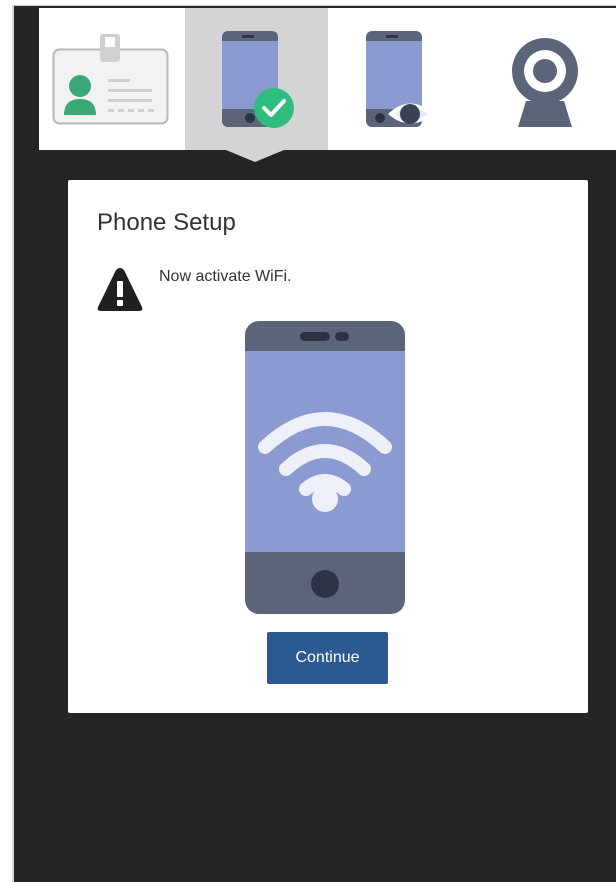 This screenshot has height=882, width=616. I want to click on webcam-icon, so click(544, 82).